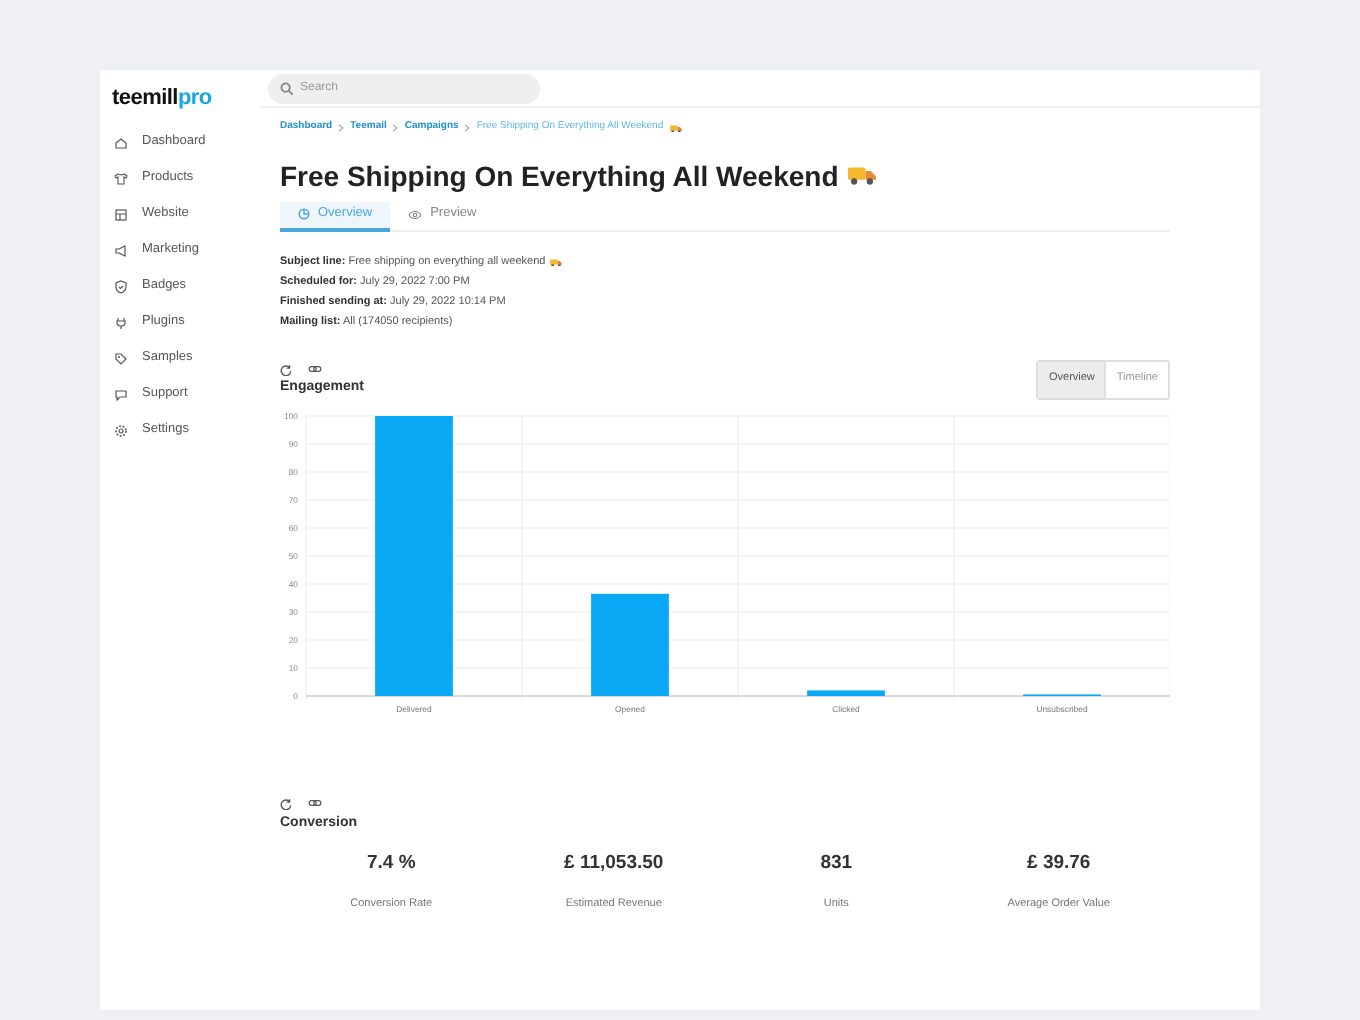  Describe the element at coordinates (614, 864) in the screenshot. I see `metric-value: £ 11,053.50` at that location.